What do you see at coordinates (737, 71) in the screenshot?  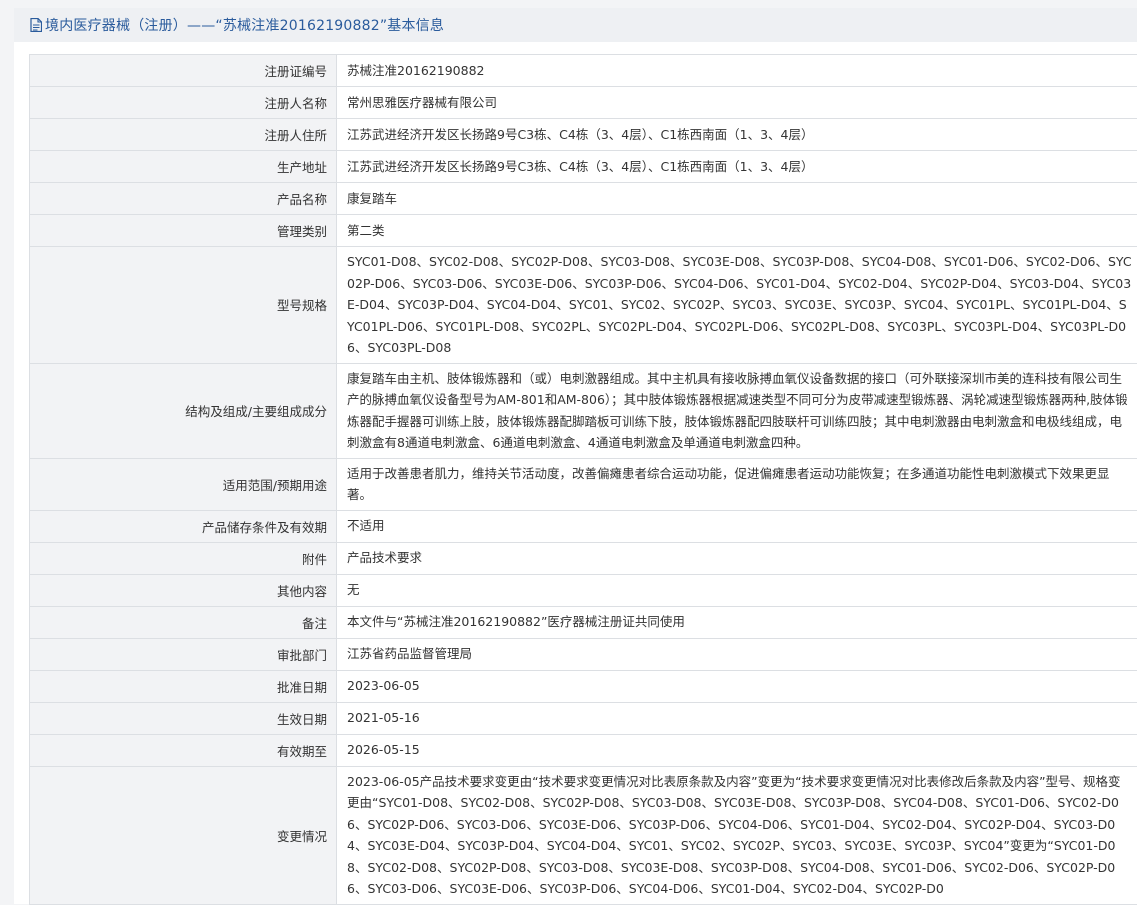 I see `row-value: 苏械注准20162190882` at bounding box center [737, 71].